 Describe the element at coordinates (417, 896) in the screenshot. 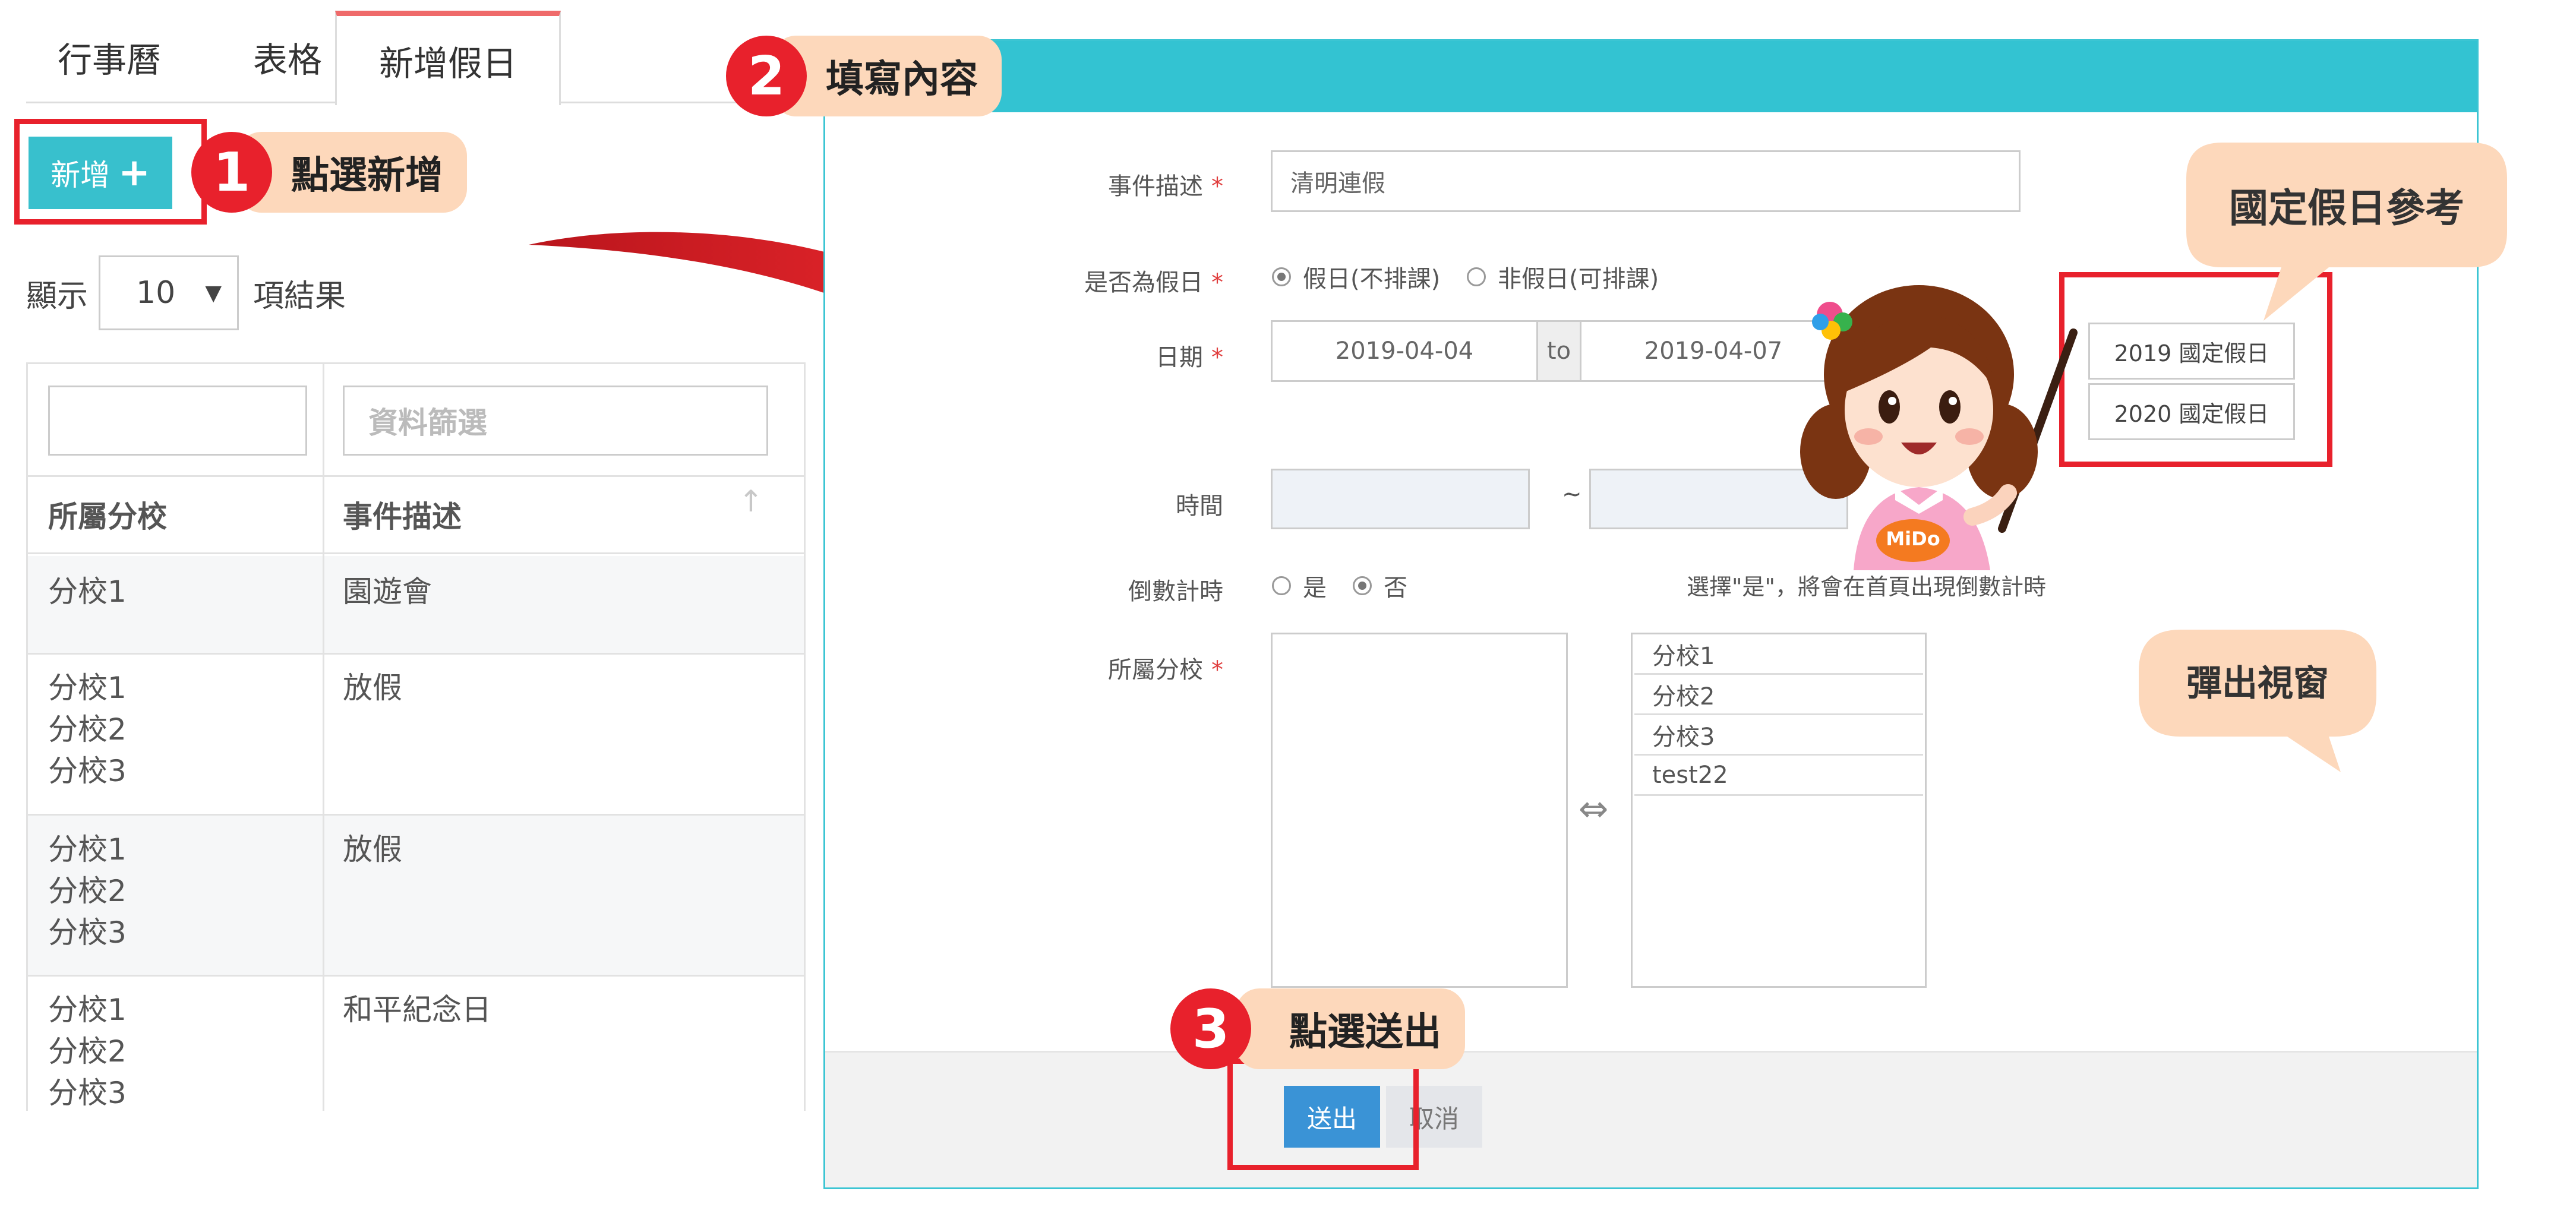

I see `table-row-bg` at that location.